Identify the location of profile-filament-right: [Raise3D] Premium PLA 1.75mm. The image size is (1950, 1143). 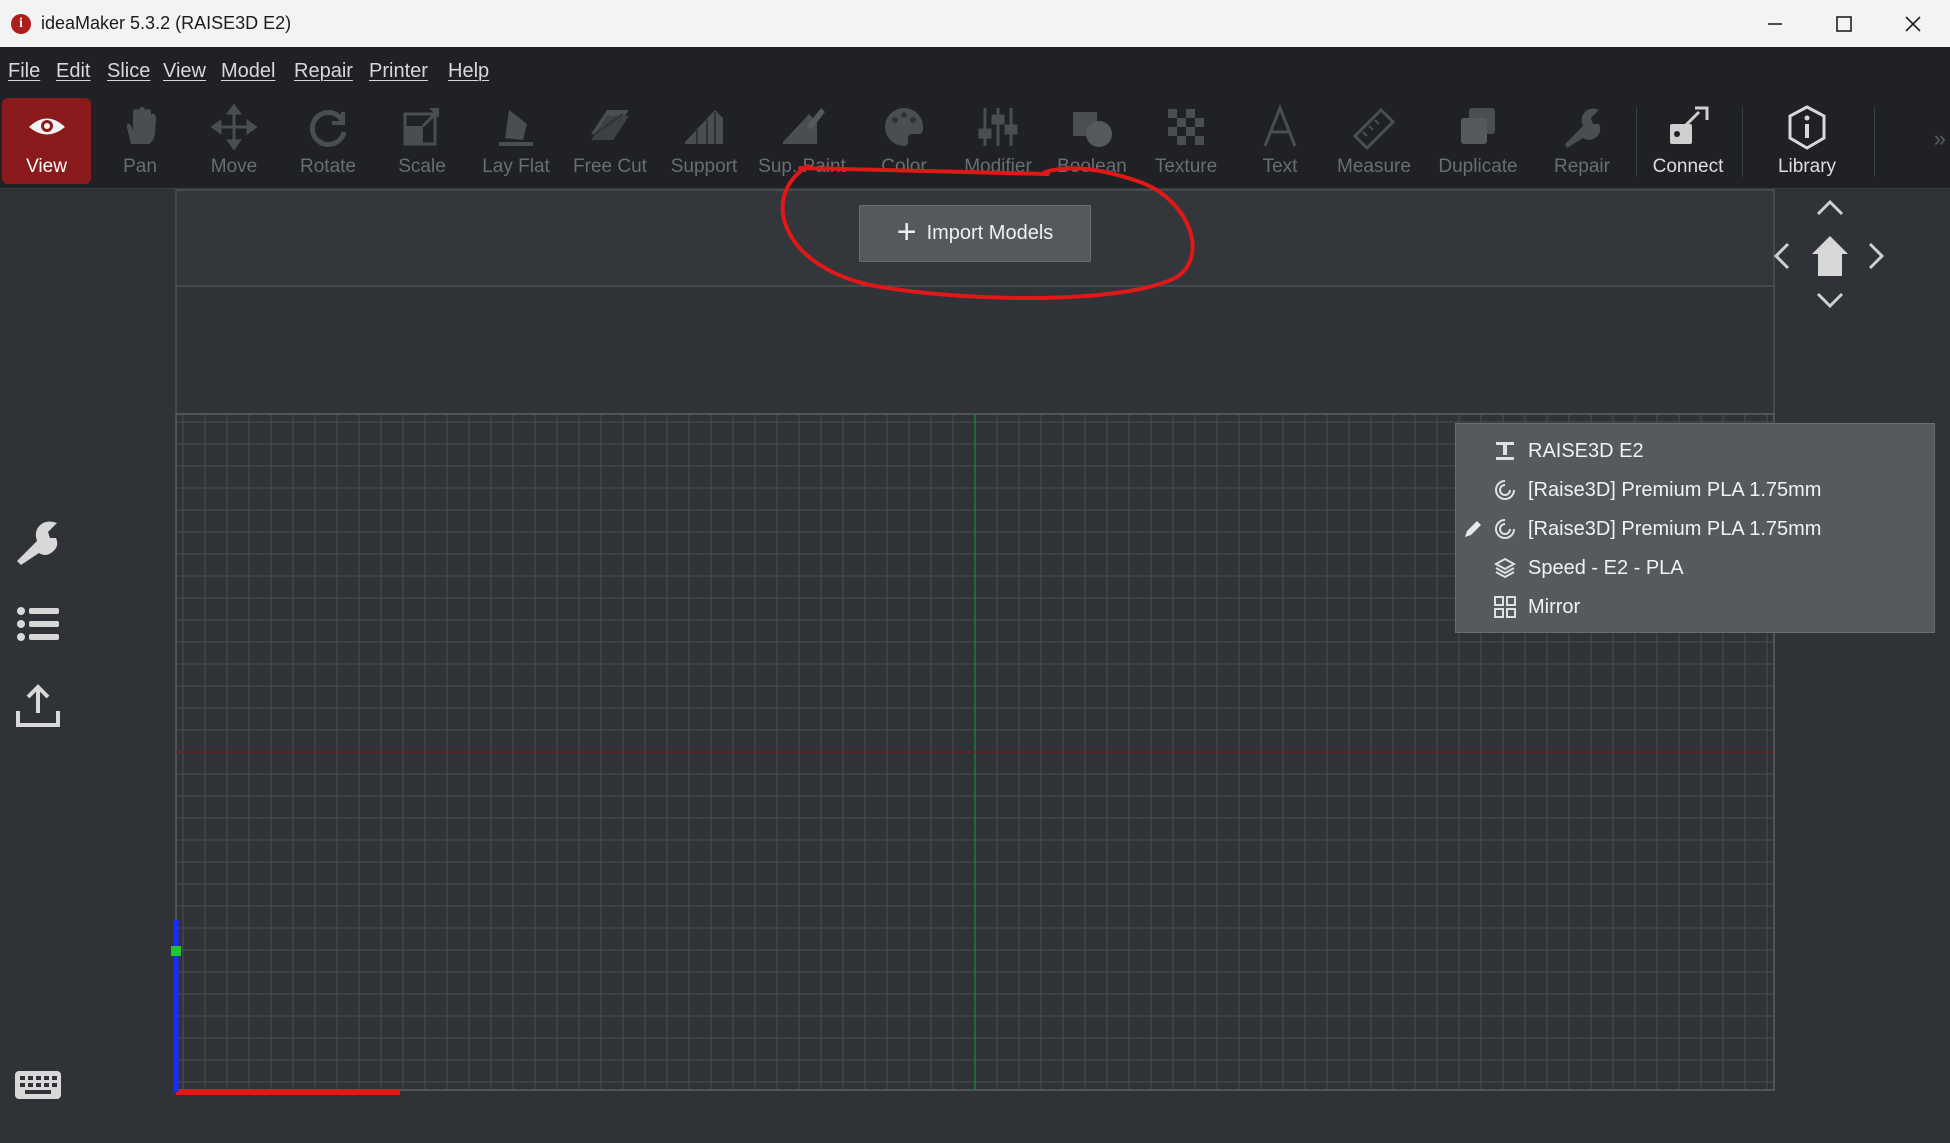
(1695, 529).